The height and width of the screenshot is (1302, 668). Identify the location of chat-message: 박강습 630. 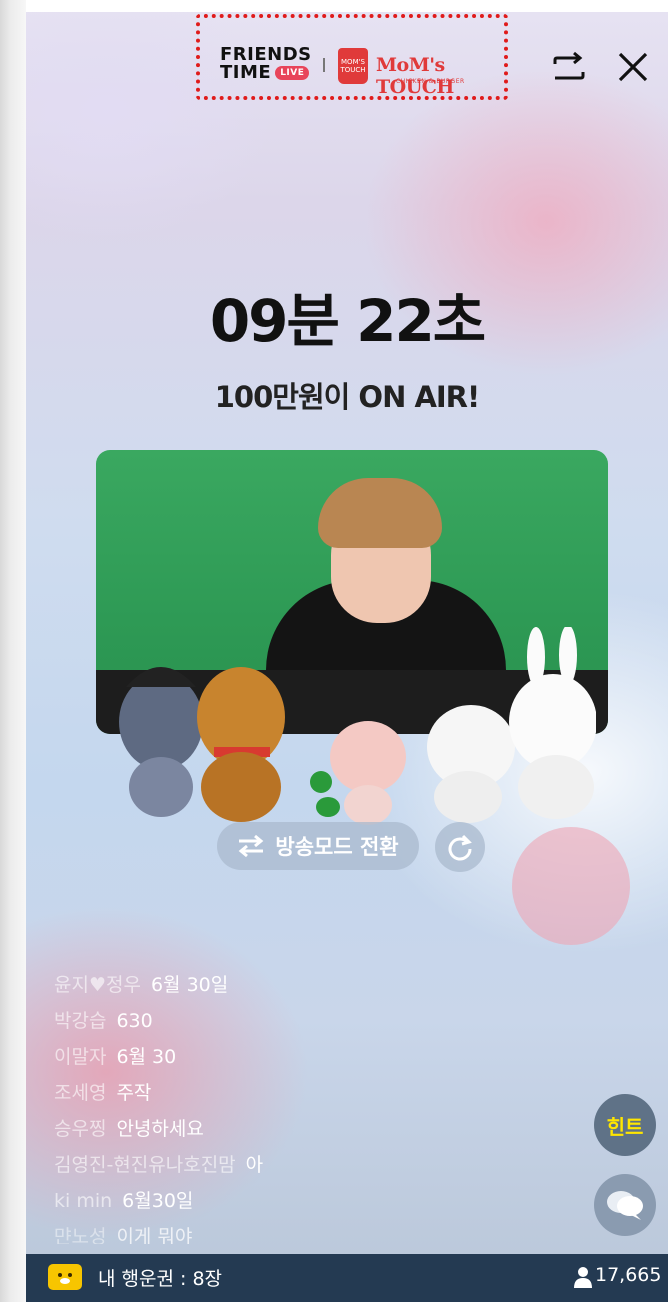
(324, 1024).